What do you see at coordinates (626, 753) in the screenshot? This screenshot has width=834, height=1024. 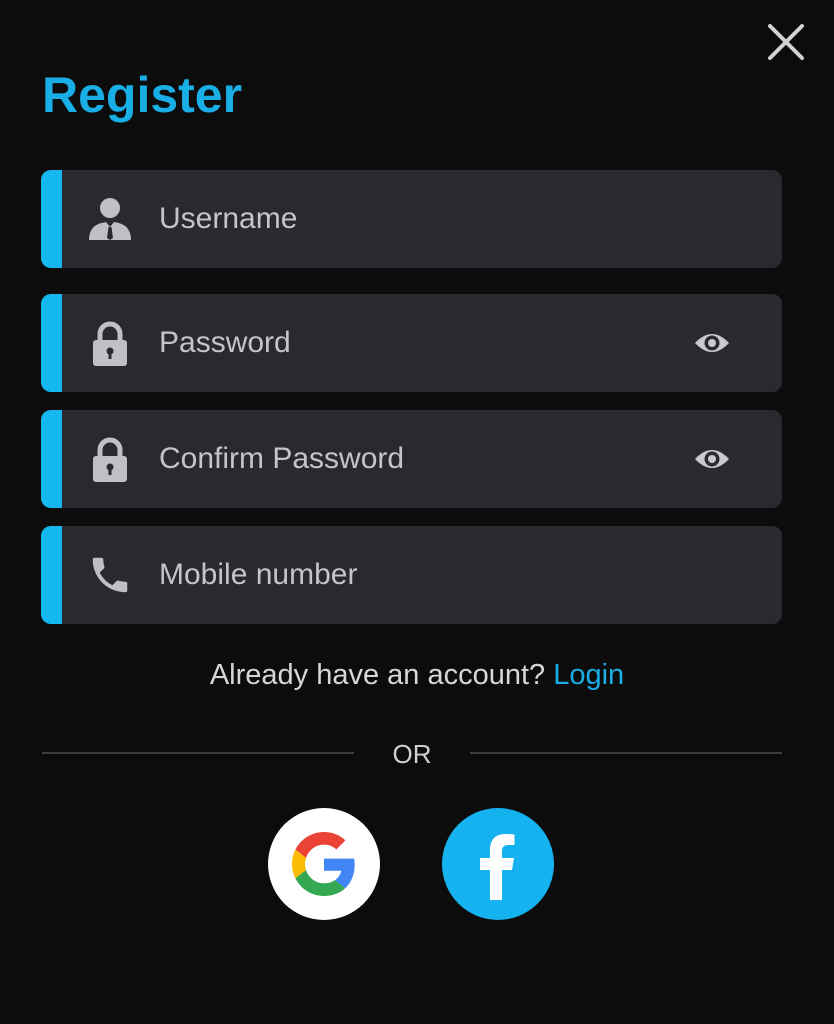 I see `divider-right` at bounding box center [626, 753].